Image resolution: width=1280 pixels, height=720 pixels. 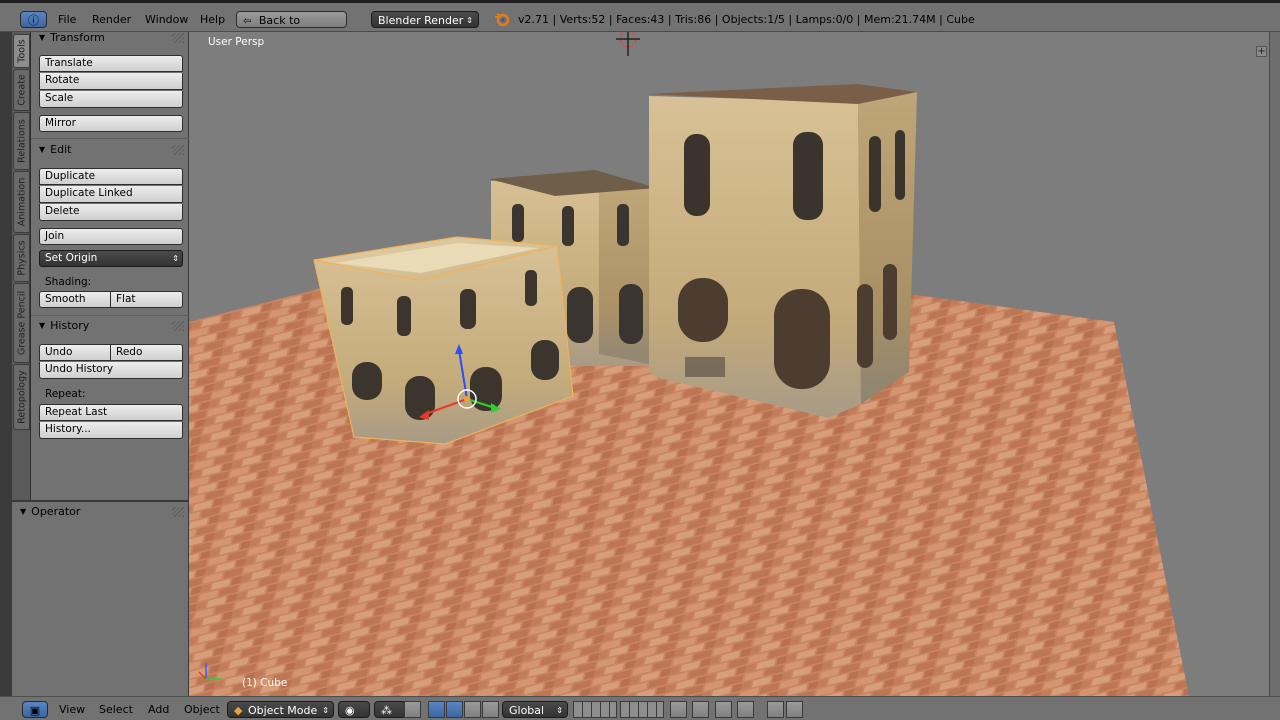 I want to click on panel-operator-title: Operator, so click(x=50, y=512).